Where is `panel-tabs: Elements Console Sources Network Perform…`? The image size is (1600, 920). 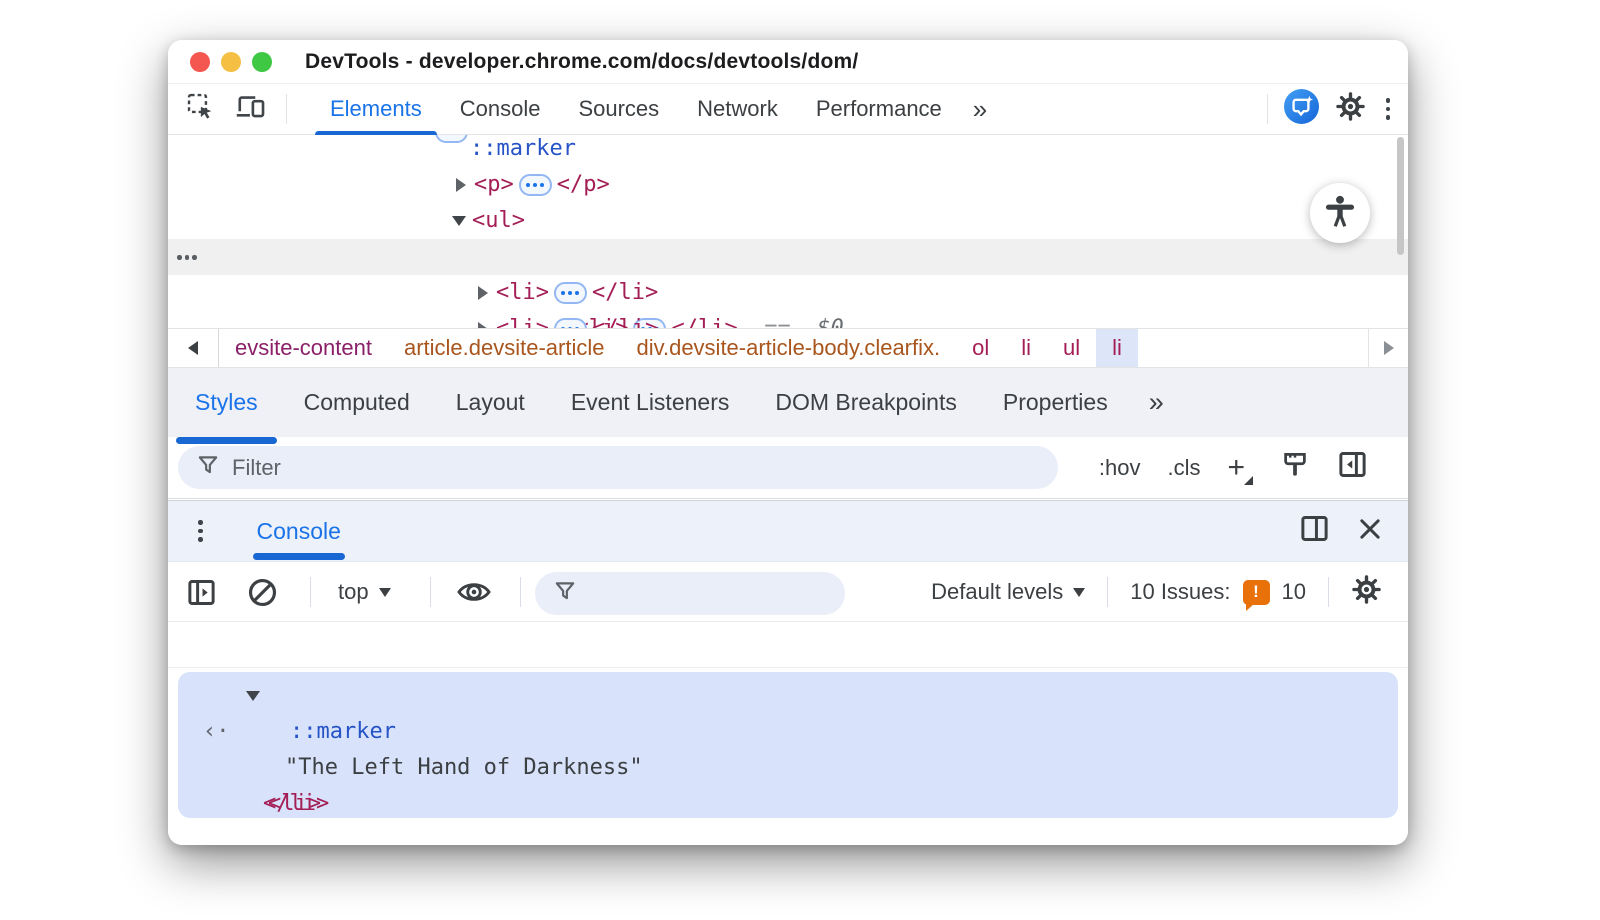
panel-tabs: Elements Console Sources Network Perform… is located at coordinates (655, 111).